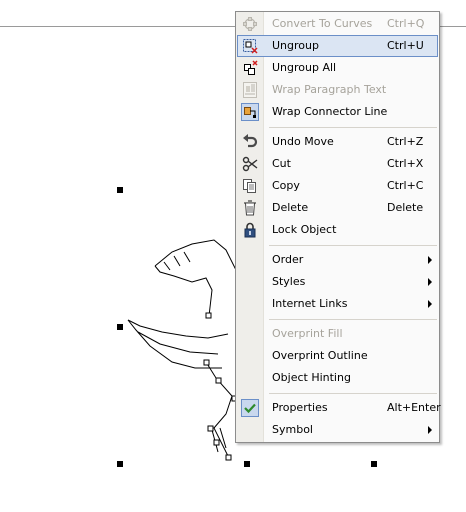 Image resolution: width=466 pixels, height=512 pixels. I want to click on menu-item-label: Symbol, so click(292, 429).